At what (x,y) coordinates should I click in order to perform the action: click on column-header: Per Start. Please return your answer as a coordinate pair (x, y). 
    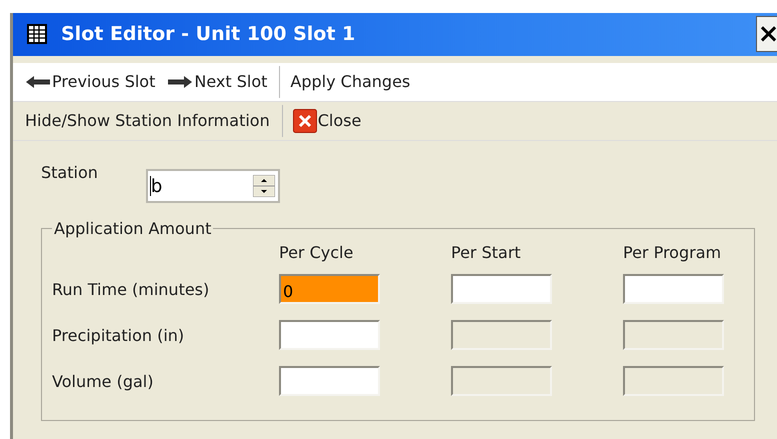
    Looking at the image, I should click on (486, 252).